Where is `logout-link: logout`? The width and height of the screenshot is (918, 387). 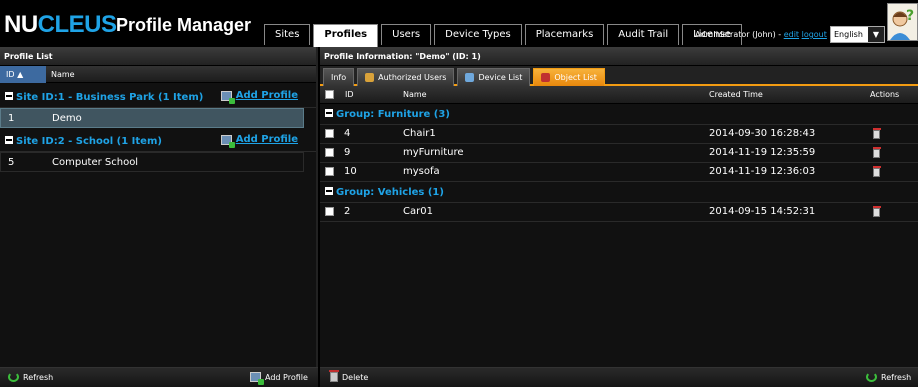 logout-link: logout is located at coordinates (814, 34).